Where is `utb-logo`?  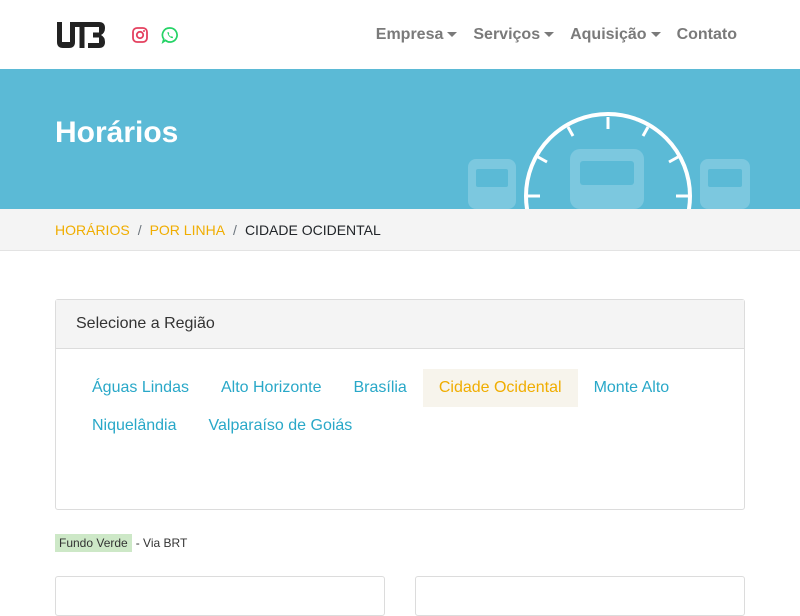
utb-logo is located at coordinates (81, 35).